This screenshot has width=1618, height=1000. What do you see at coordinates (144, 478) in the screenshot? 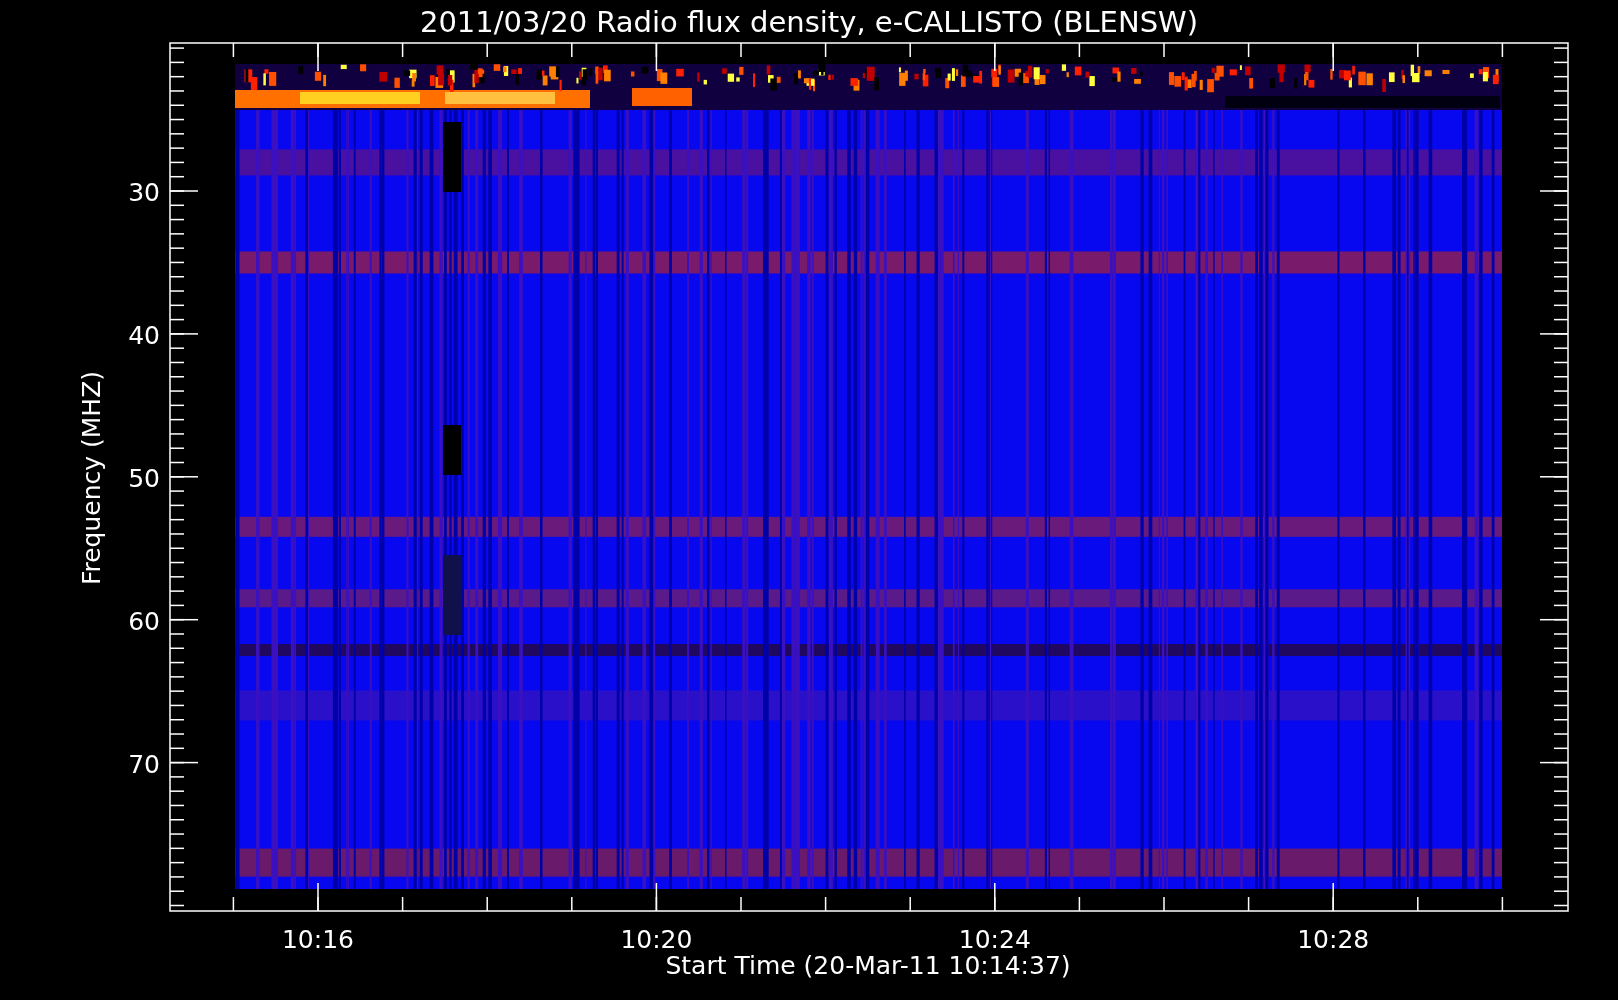
I see `y-tick-label: 50` at bounding box center [144, 478].